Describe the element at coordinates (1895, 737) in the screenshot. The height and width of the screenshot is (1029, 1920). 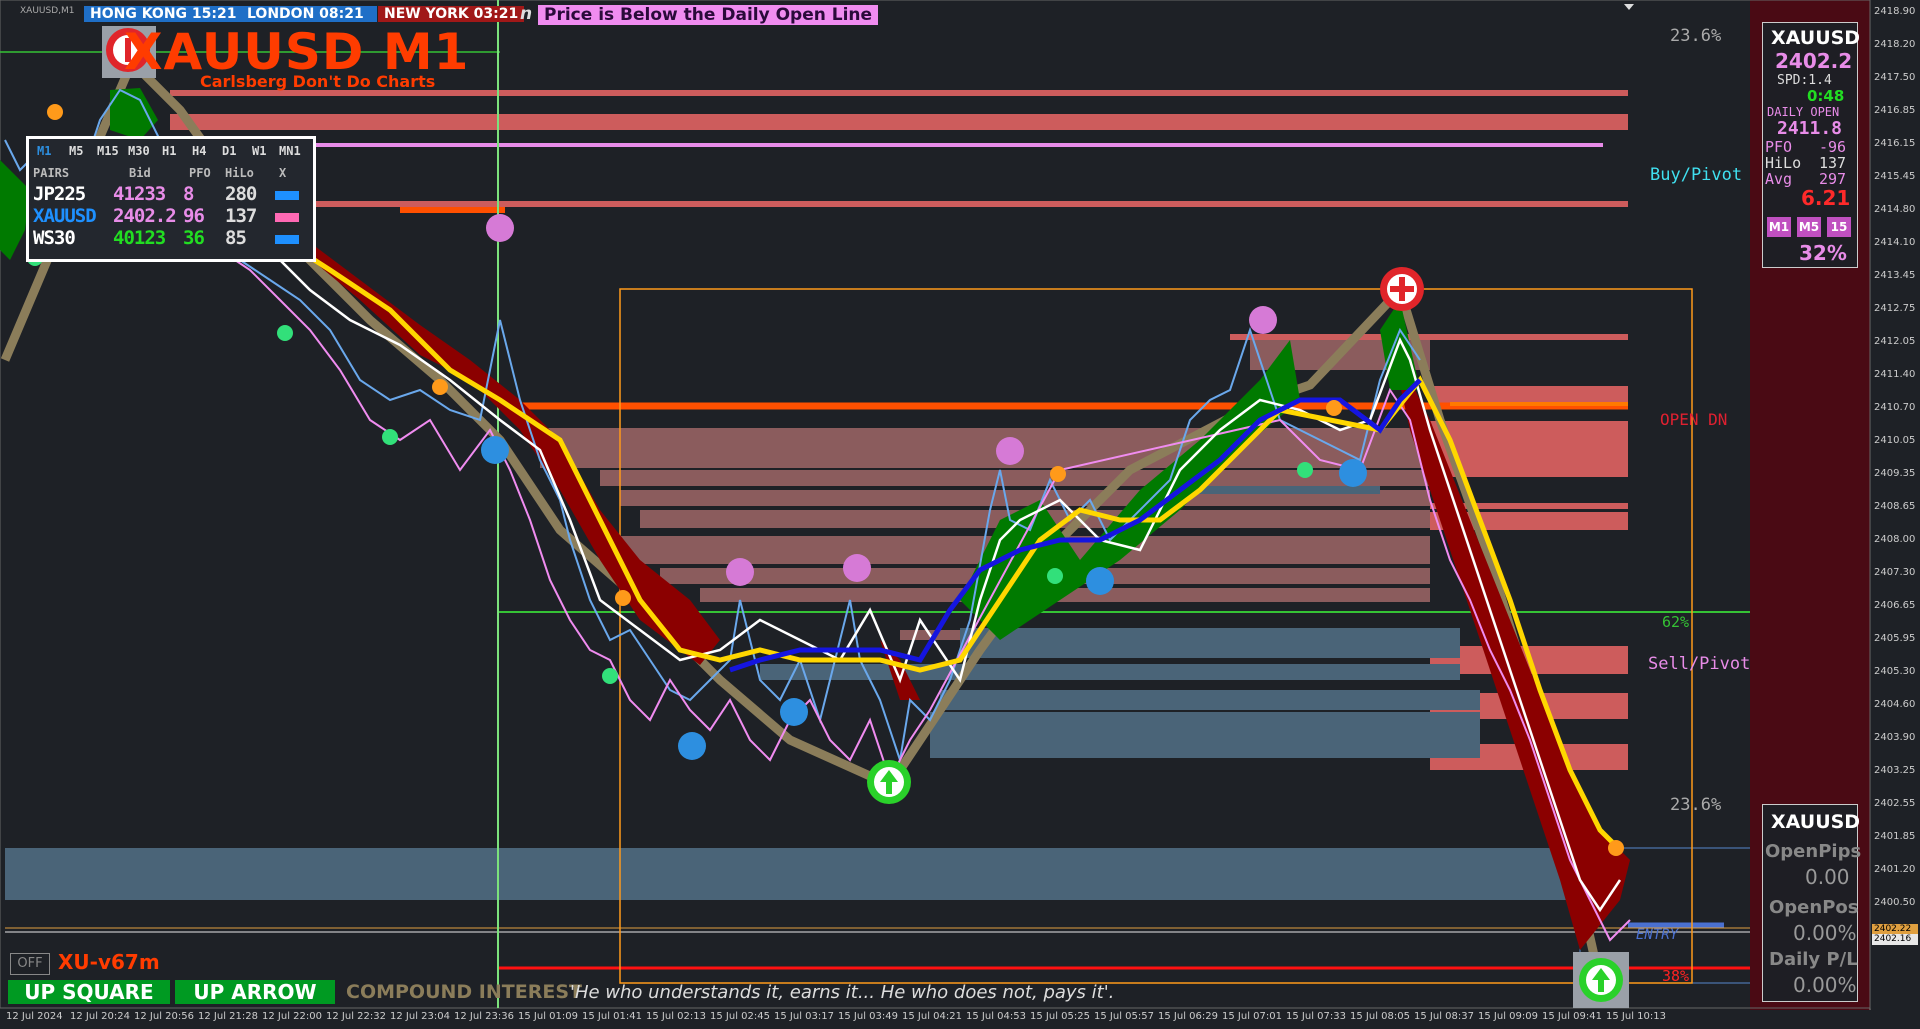
I see `price-tick: 2403.90` at that location.